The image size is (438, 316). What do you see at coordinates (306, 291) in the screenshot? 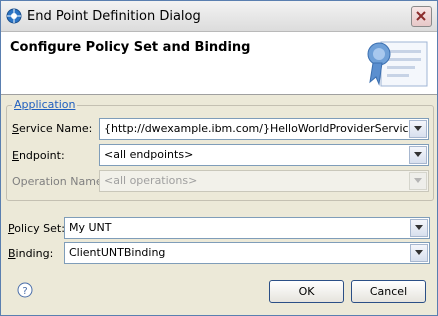
I see `ok-button: OK` at bounding box center [306, 291].